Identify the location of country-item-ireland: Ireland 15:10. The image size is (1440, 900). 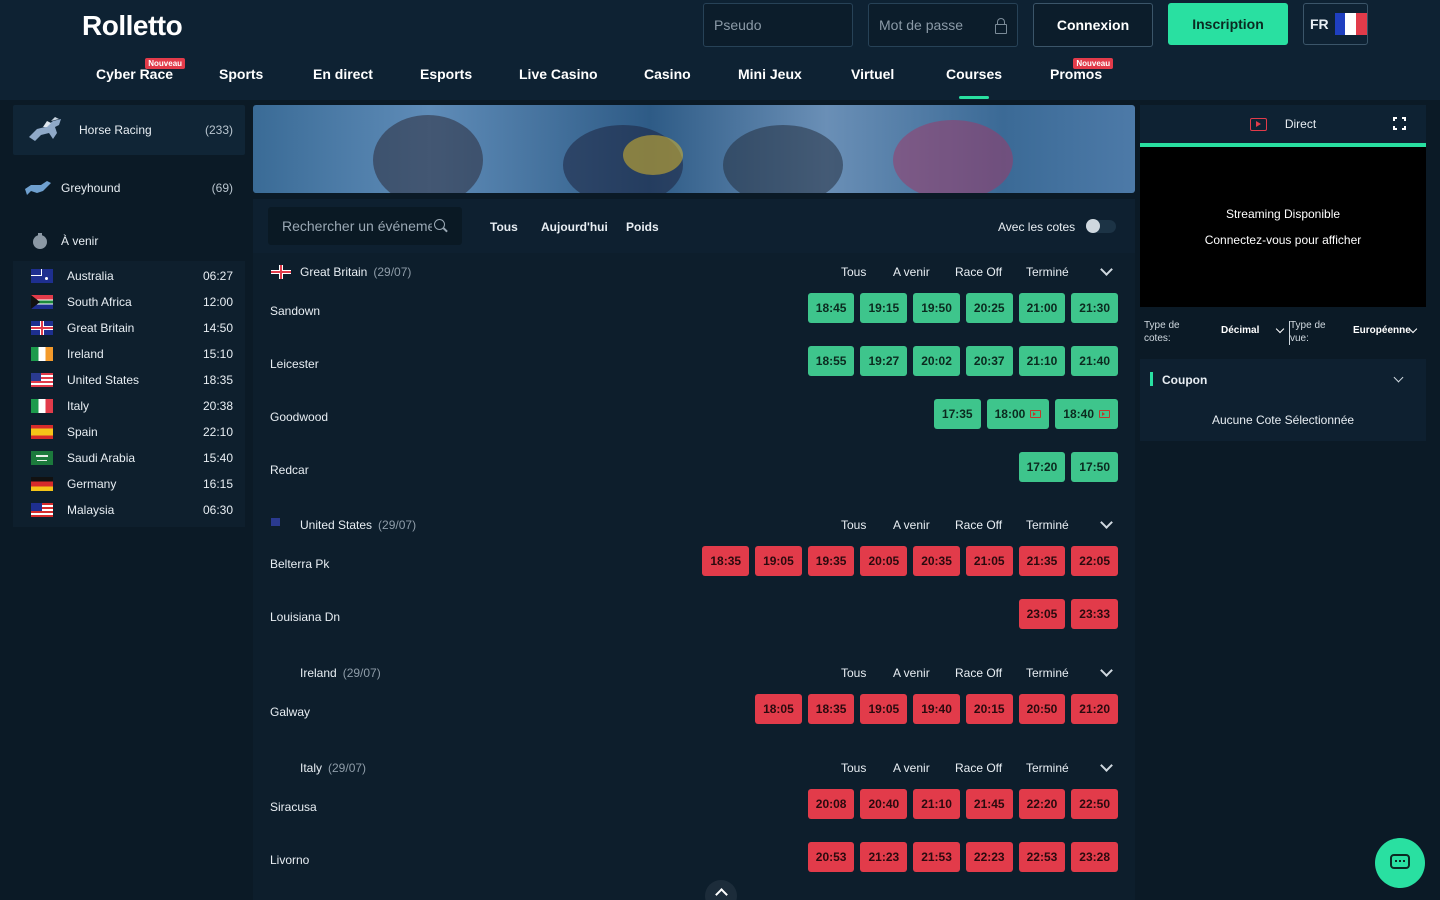
(129, 354).